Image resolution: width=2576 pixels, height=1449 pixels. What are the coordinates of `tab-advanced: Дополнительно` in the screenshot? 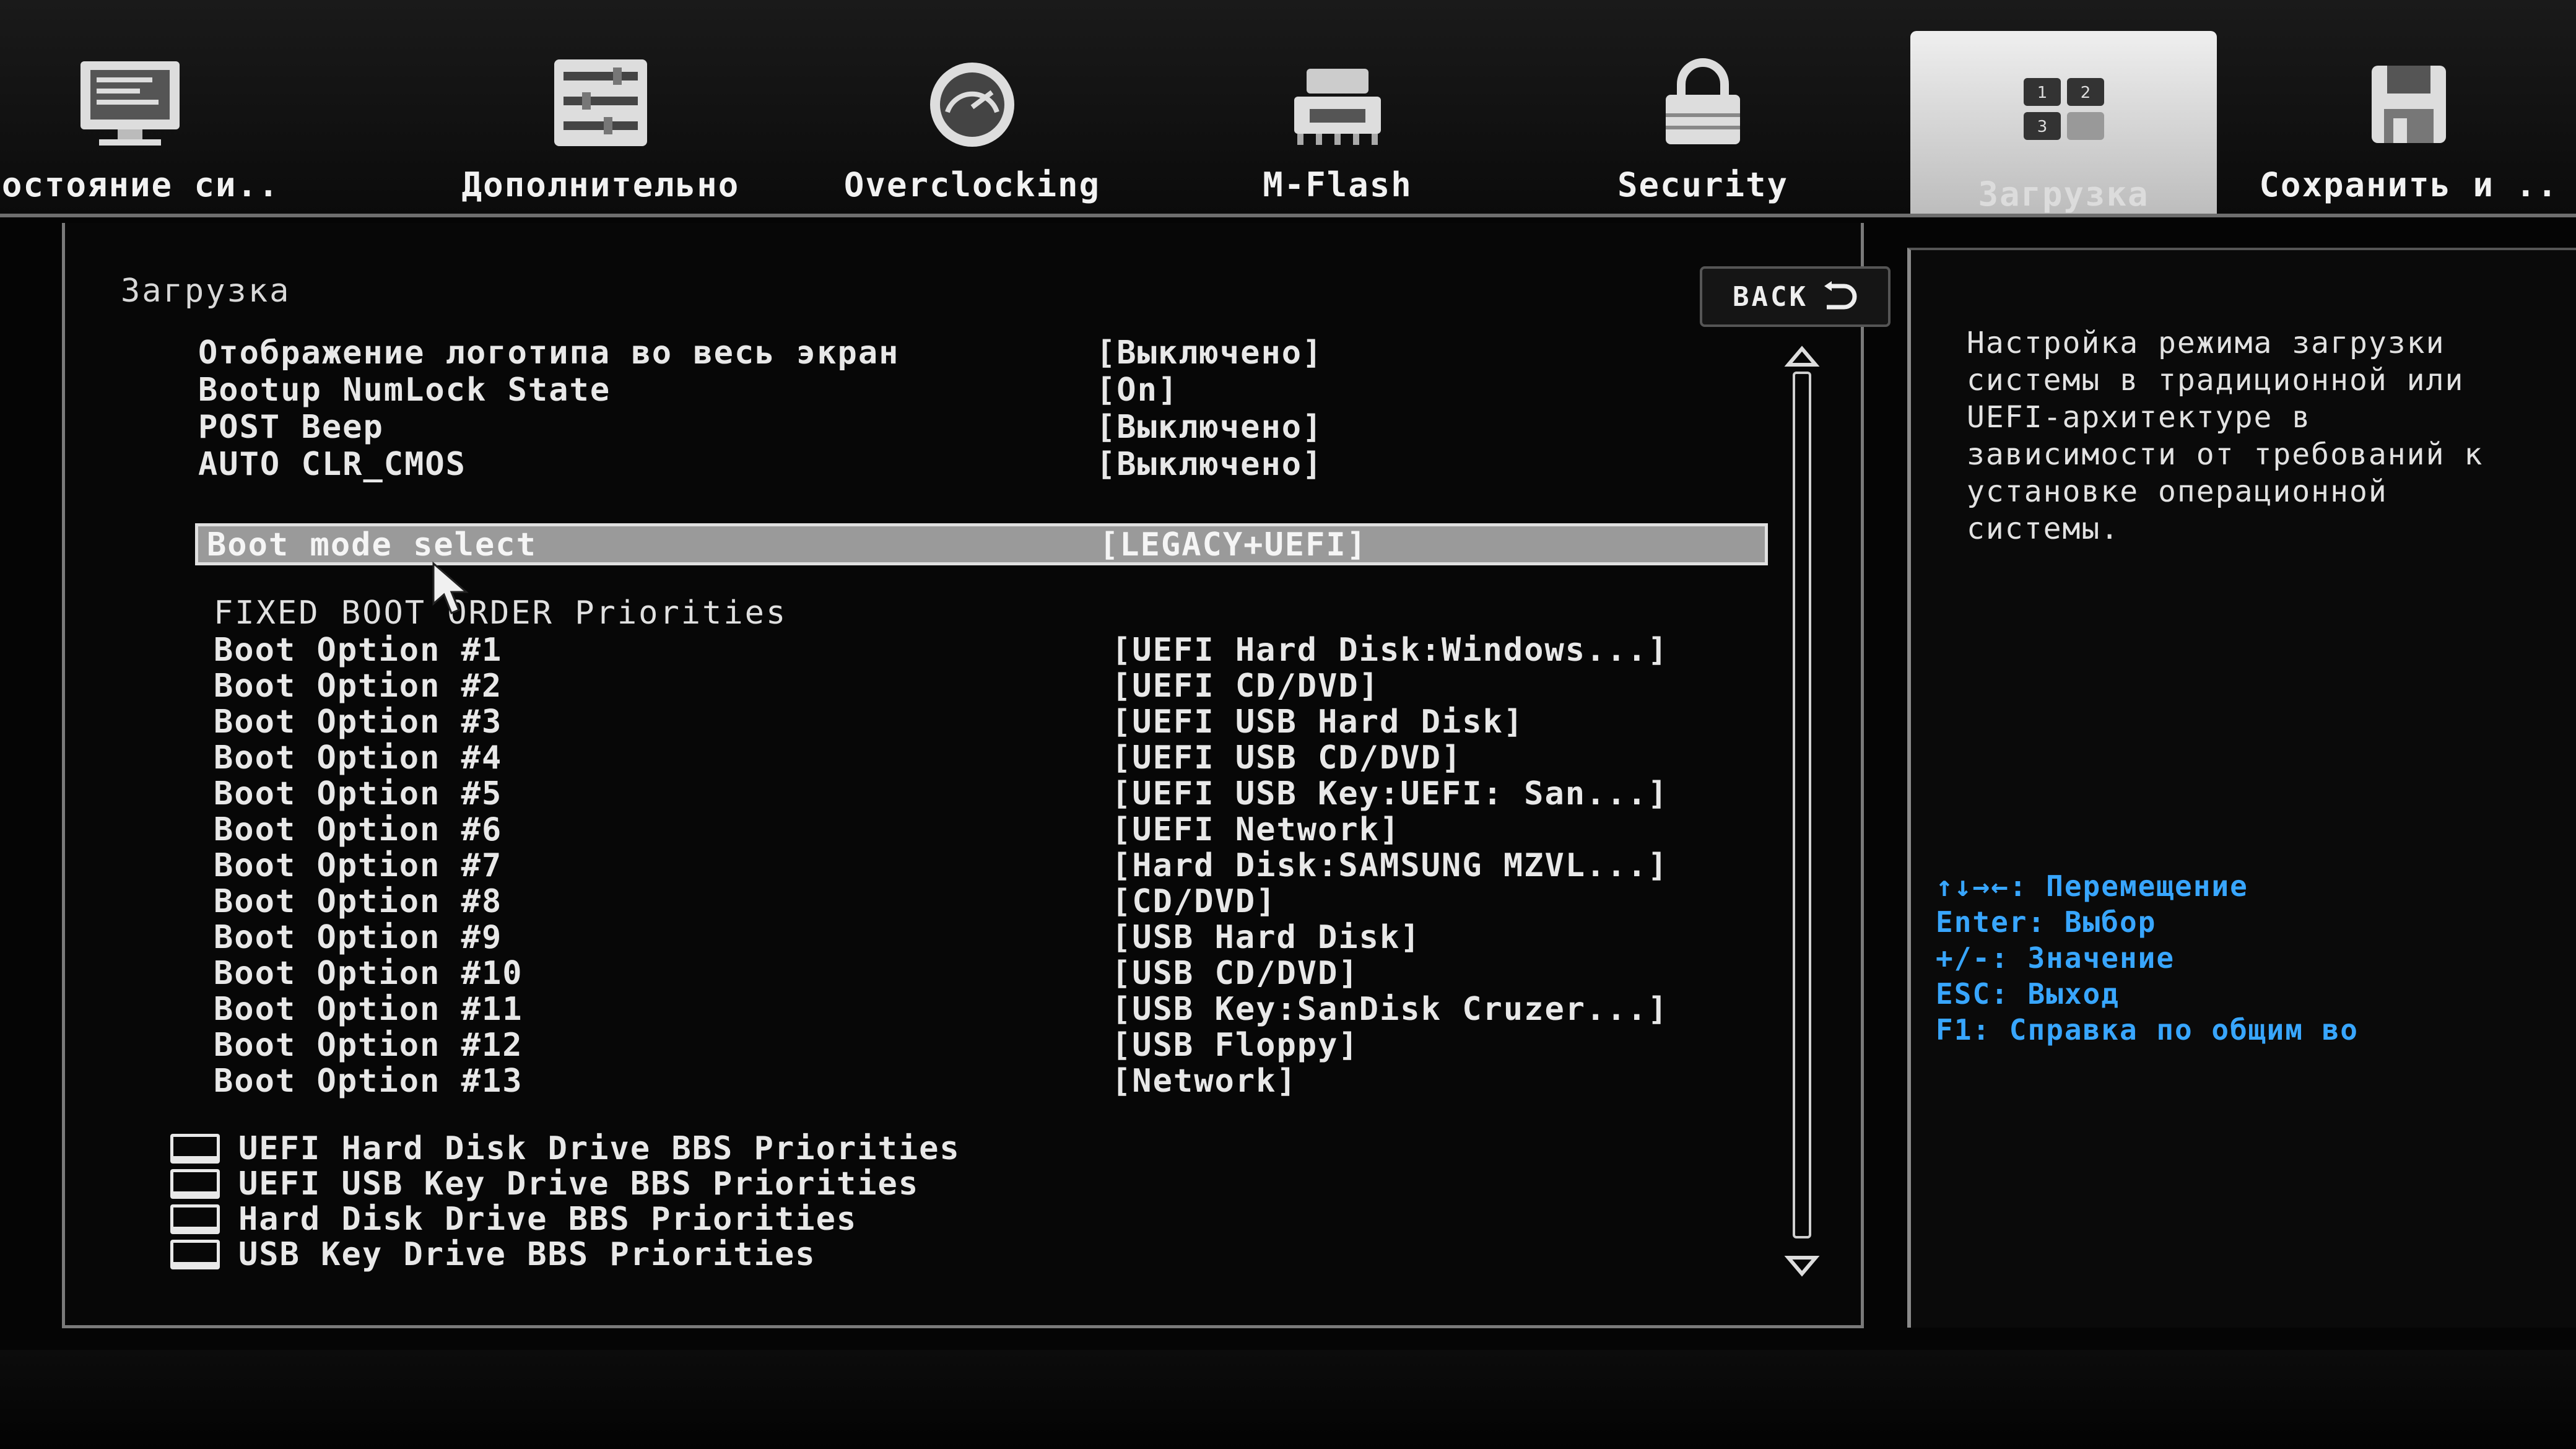 It's located at (600, 111).